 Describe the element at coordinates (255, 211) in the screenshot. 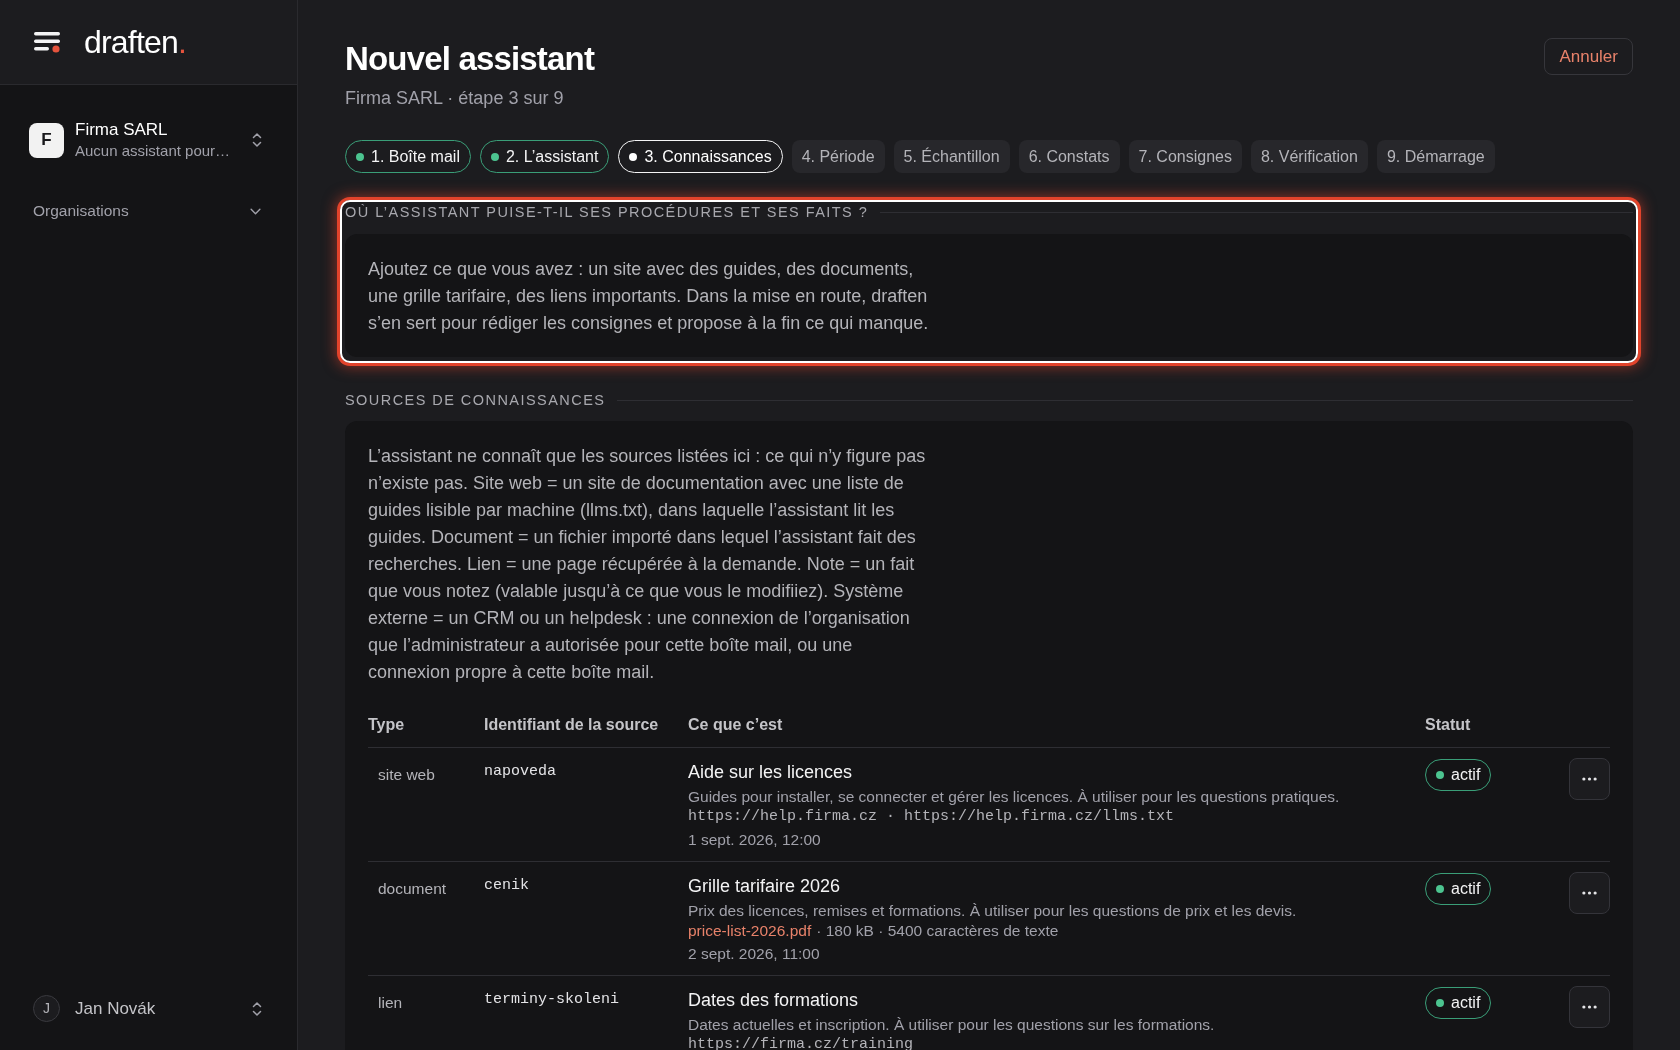

I see `chevron-down-icon` at that location.